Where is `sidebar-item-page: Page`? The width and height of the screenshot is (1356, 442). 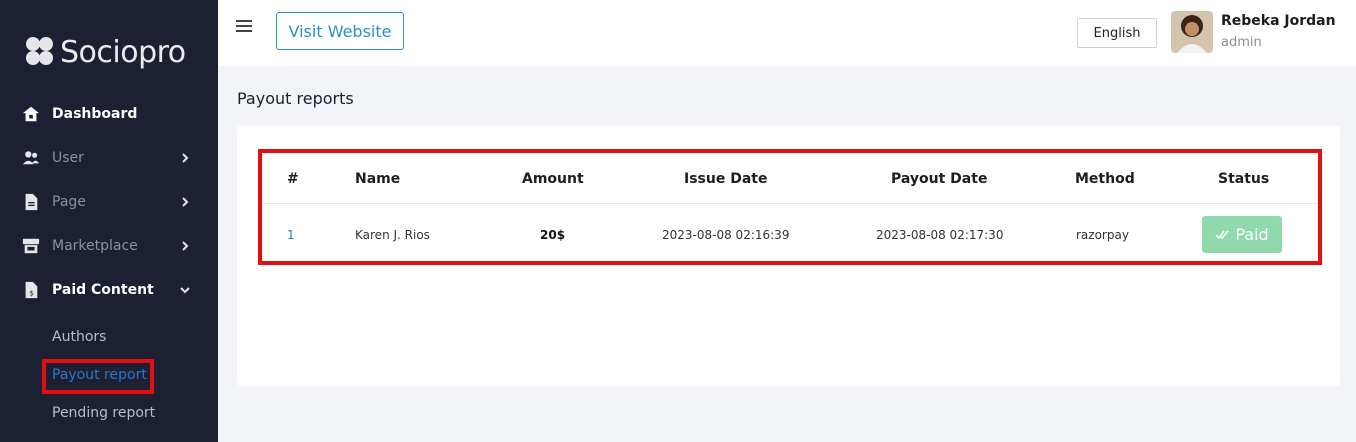
sidebar-item-page: Page is located at coordinates (109, 202).